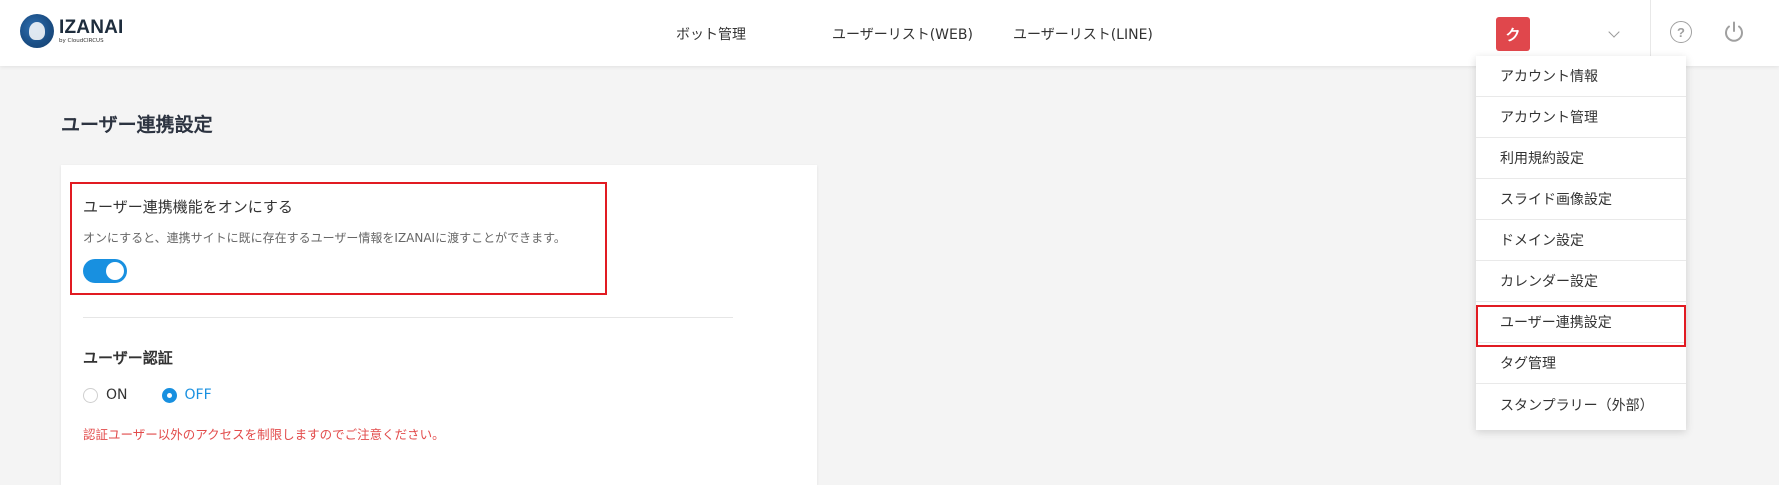 This screenshot has height=485, width=1779. What do you see at coordinates (81, 40) in the screenshot?
I see `logo-sub: by CloudCIRCUS` at bounding box center [81, 40].